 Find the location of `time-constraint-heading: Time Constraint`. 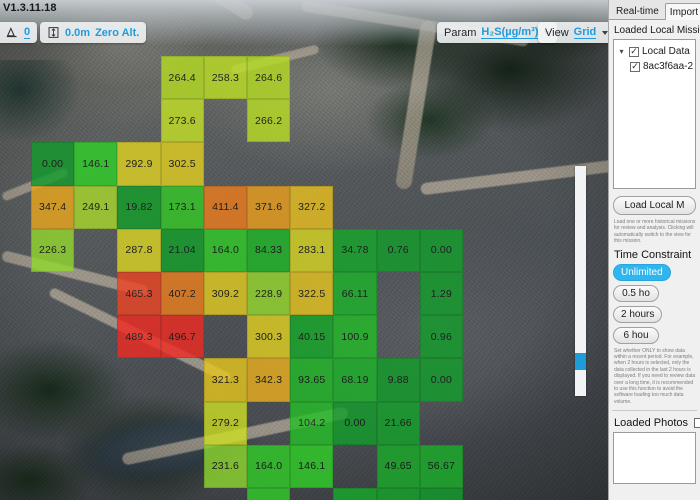

time-constraint-heading: Time Constraint is located at coordinates (653, 254).